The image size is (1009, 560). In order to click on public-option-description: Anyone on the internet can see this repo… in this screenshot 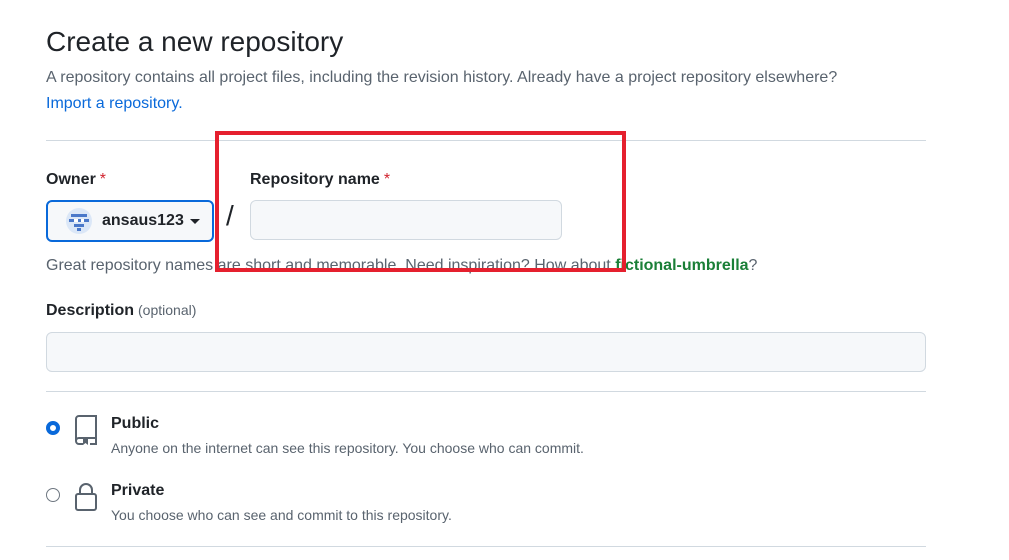, I will do `click(347, 448)`.